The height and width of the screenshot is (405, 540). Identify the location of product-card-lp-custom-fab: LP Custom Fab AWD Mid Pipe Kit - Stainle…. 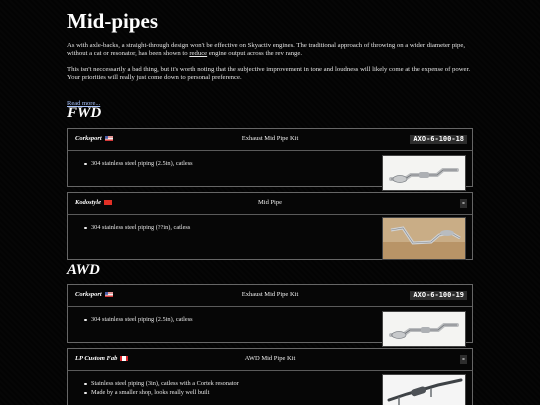
(270, 376).